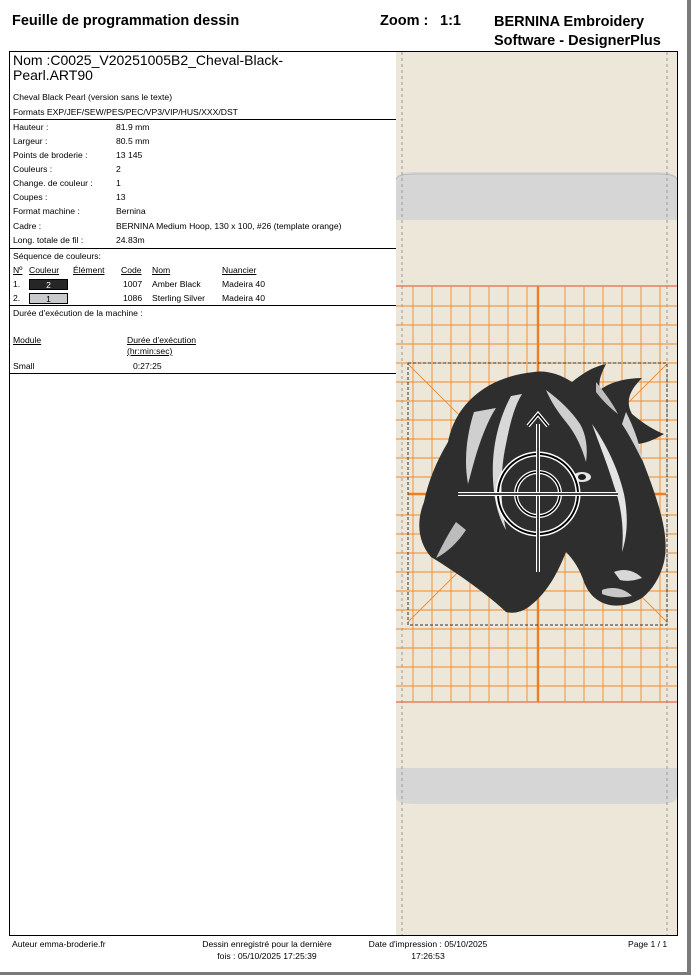 The height and width of the screenshot is (975, 691). Describe the element at coordinates (428, 956) in the screenshot. I see `footer-printed-line-2: 17:26:53` at that location.